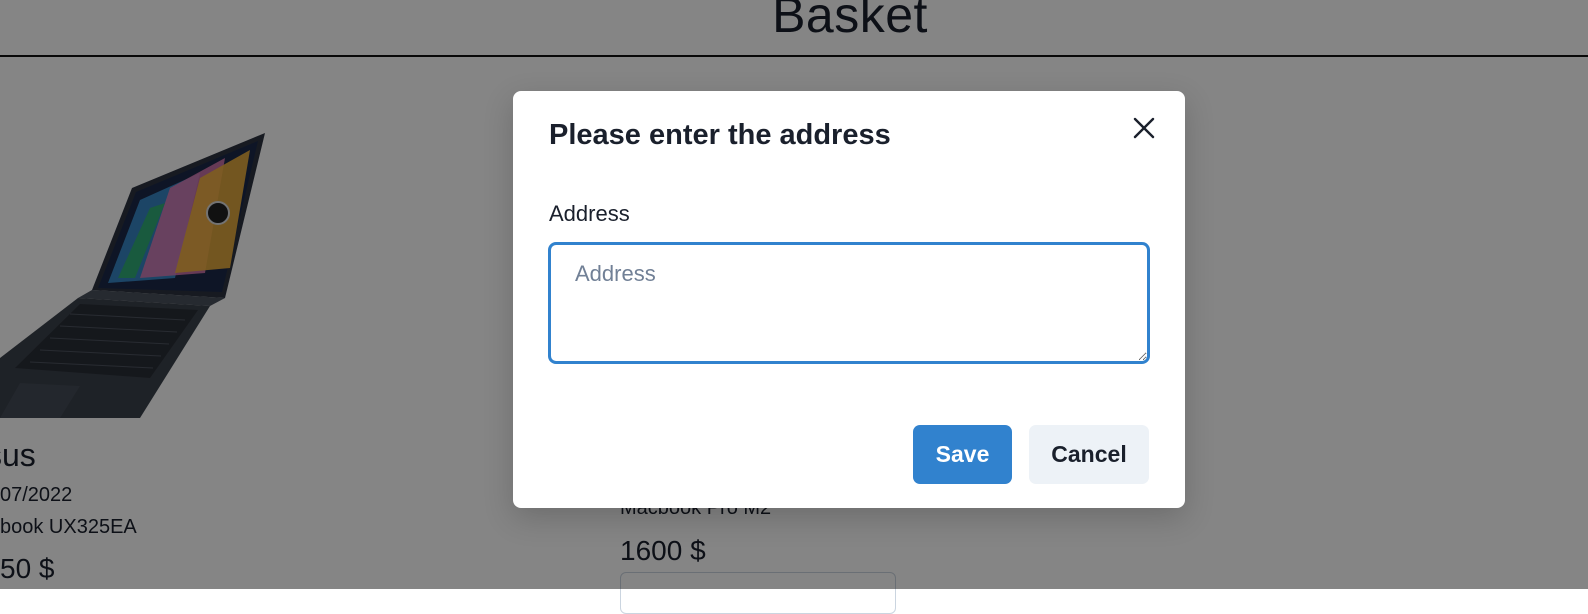 The width and height of the screenshot is (1588, 614). I want to click on close-button, so click(1144, 128).